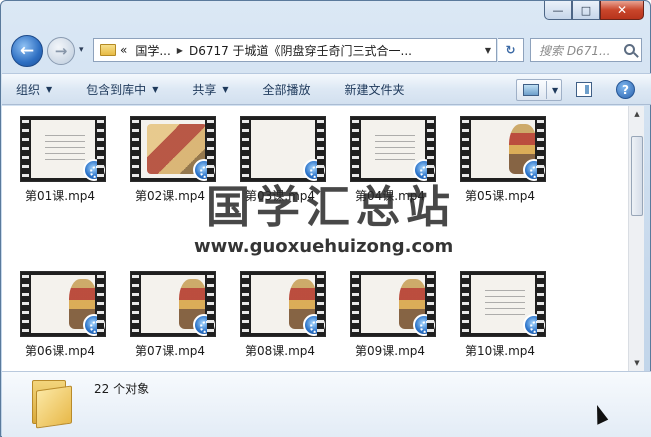 The image size is (651, 437). I want to click on refresh-button: ↻, so click(511, 50).